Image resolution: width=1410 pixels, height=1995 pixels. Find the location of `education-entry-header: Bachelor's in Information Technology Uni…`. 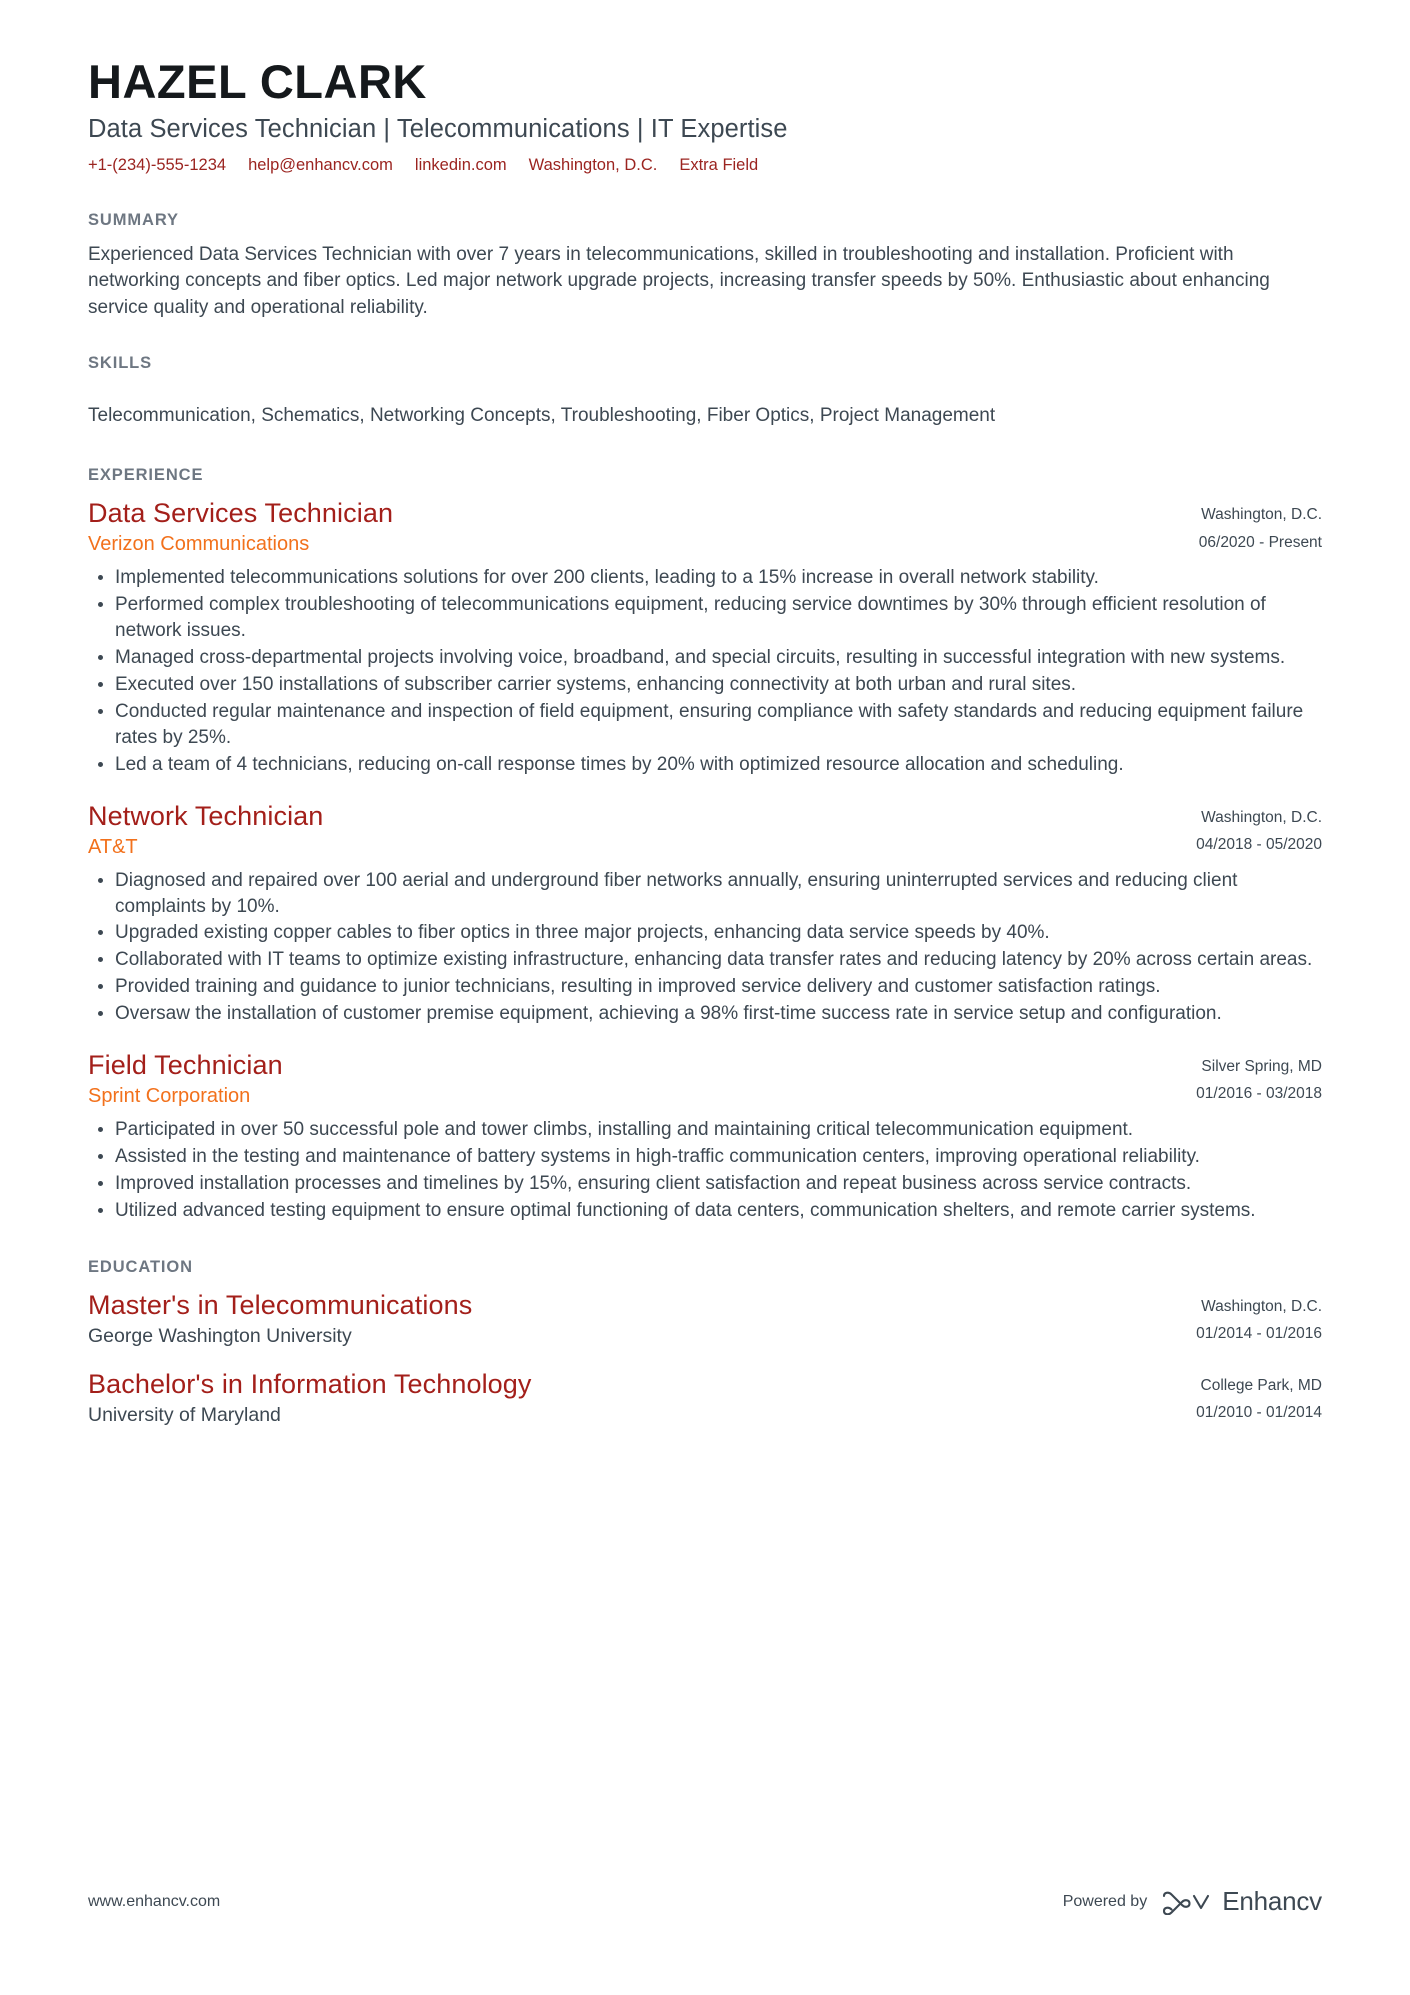

education-entry-header: Bachelor's in Information Technology Uni… is located at coordinates (705, 1397).